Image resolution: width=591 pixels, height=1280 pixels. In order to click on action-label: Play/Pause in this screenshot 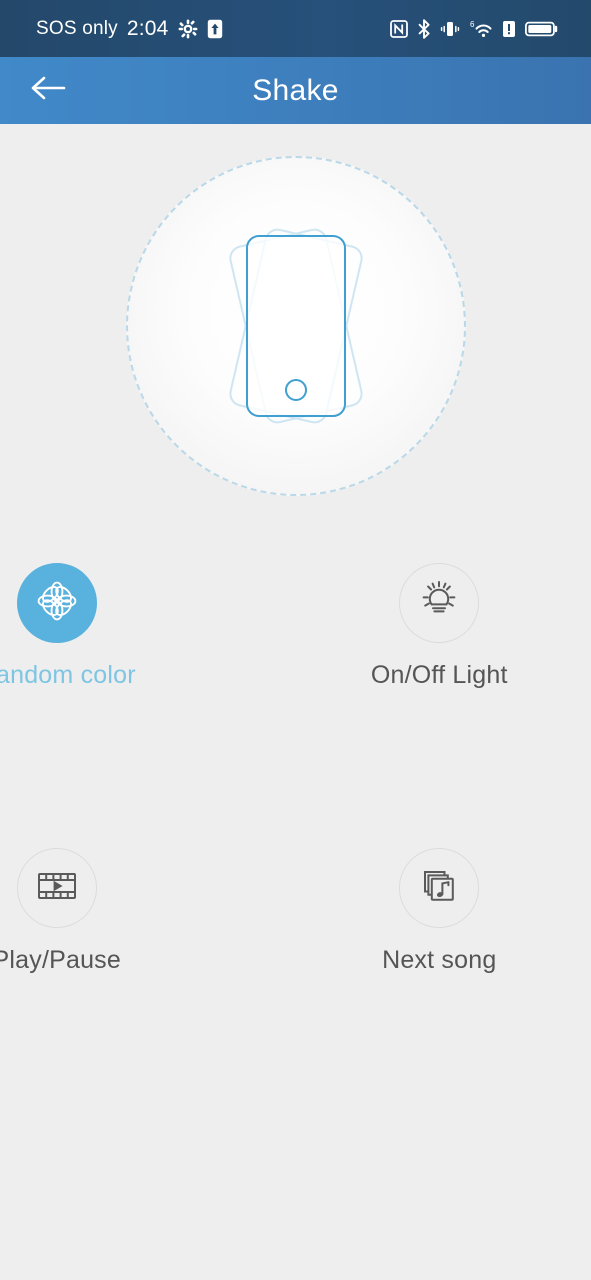, I will do `click(60, 960)`.